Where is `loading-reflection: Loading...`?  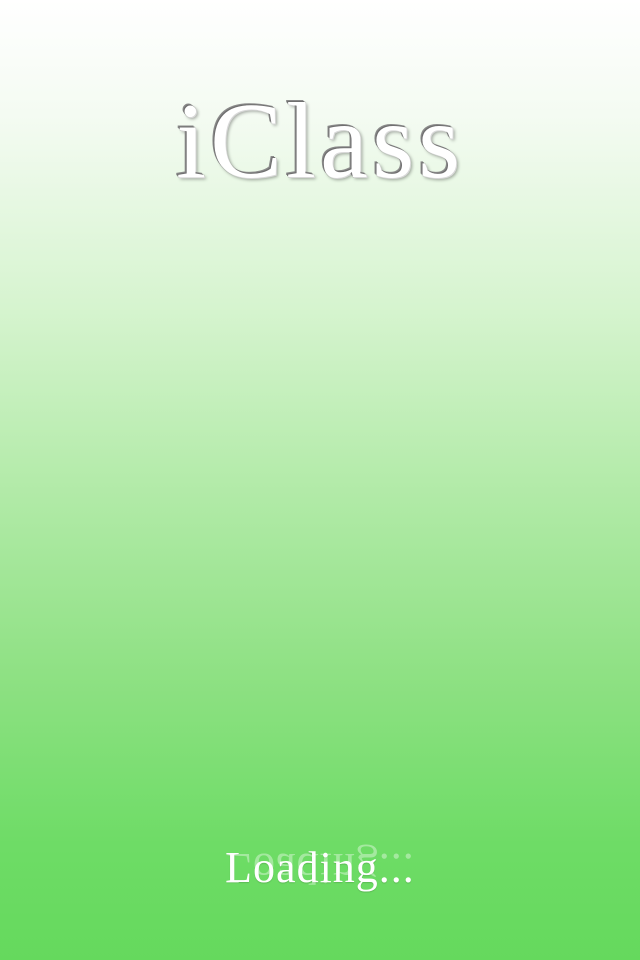 loading-reflection: Loading... is located at coordinates (320, 868).